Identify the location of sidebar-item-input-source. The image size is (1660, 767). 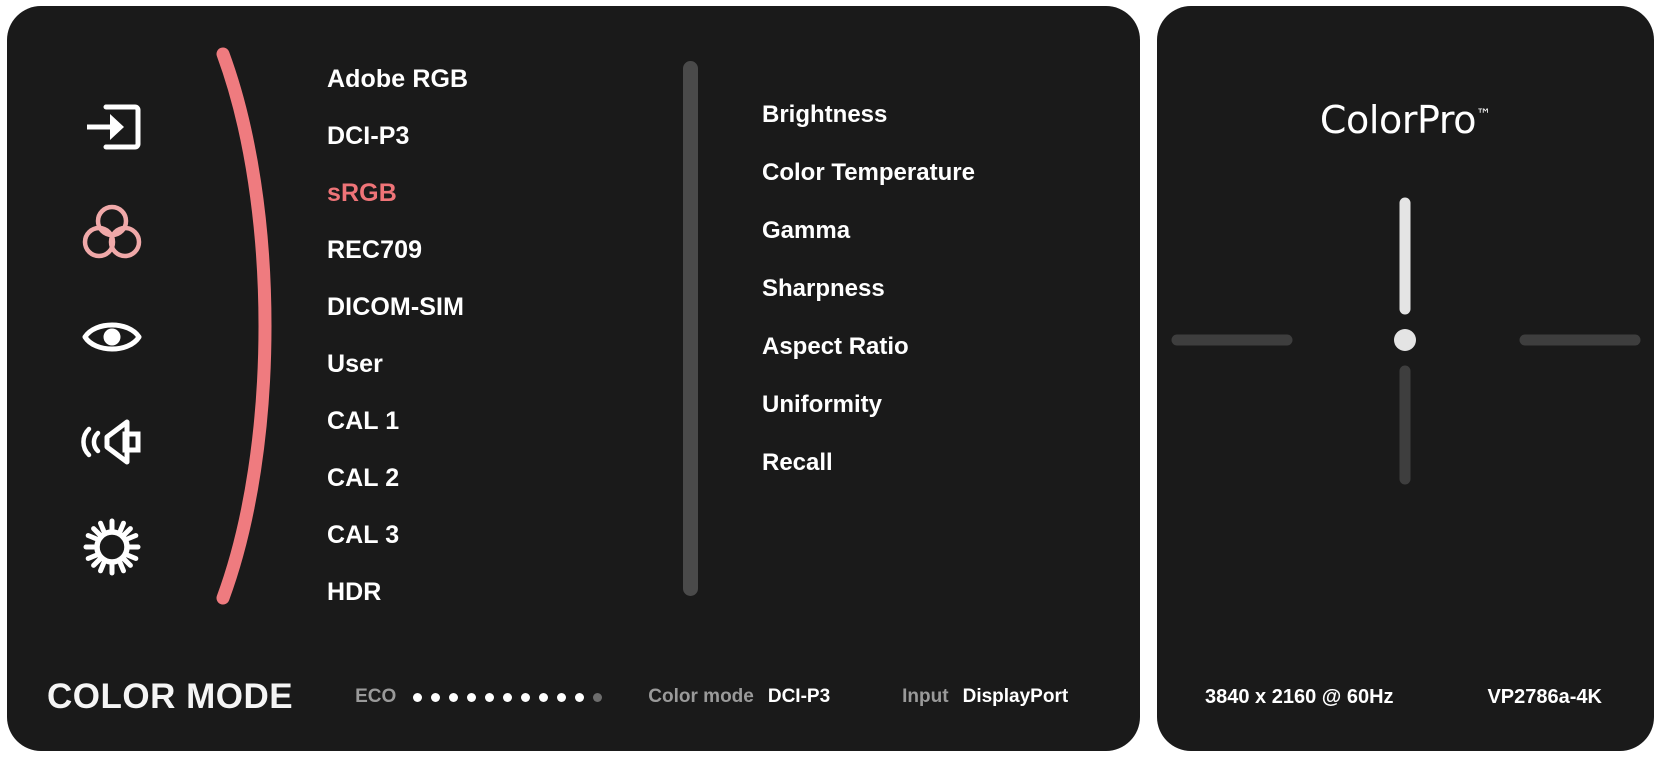
(112, 126).